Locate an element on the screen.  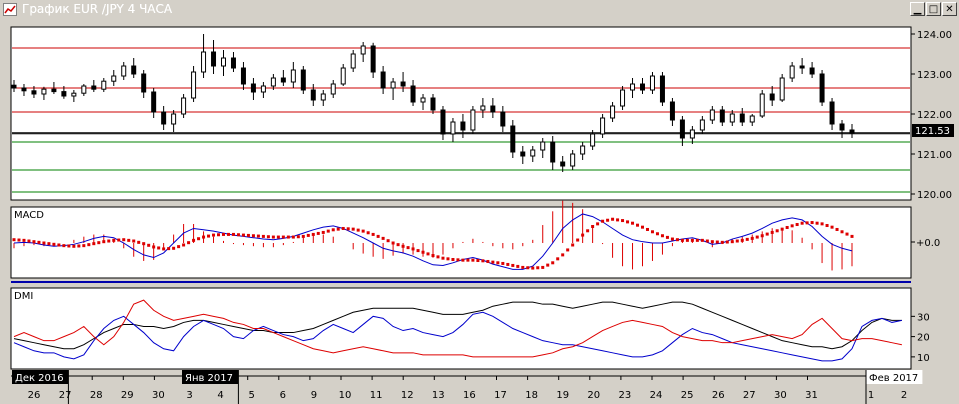
time-tick-label: 19 is located at coordinates (562, 395).